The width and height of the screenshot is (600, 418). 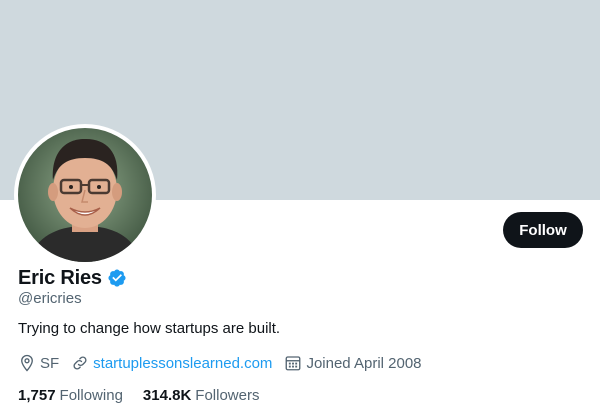 I want to click on location-item: SF, so click(x=38, y=363).